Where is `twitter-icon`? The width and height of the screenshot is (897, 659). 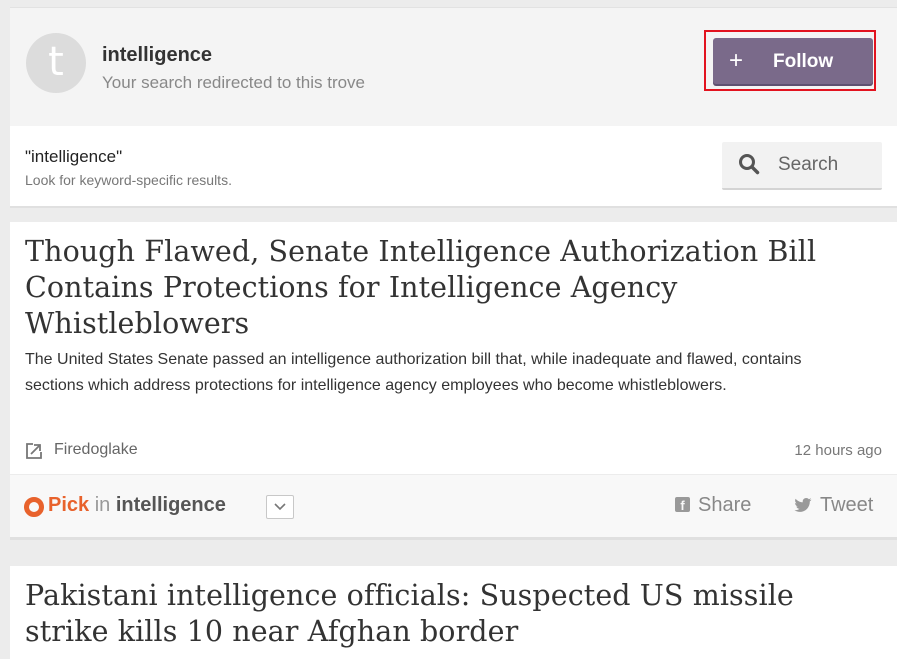
twitter-icon is located at coordinates (803, 505).